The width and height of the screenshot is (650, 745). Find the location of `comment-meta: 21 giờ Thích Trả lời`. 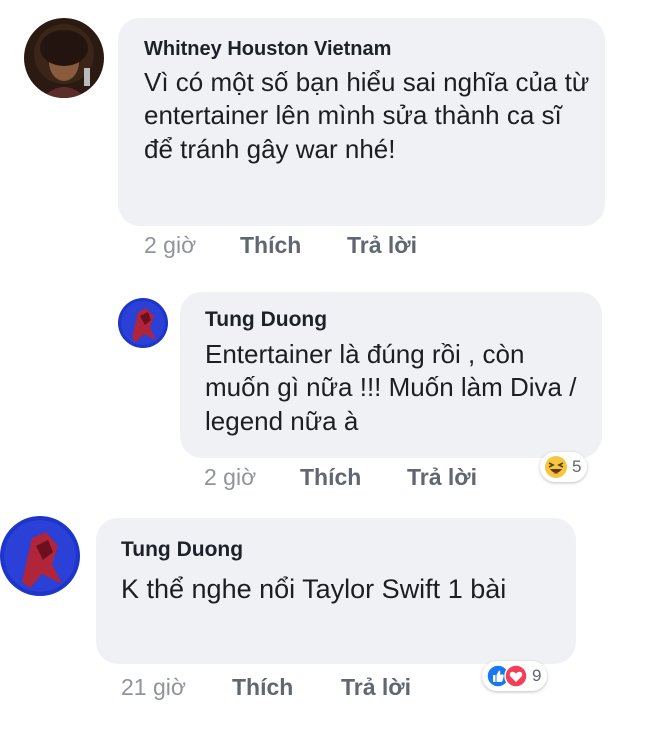

comment-meta: 21 giờ Thích Trả lời is located at coordinates (281, 689).